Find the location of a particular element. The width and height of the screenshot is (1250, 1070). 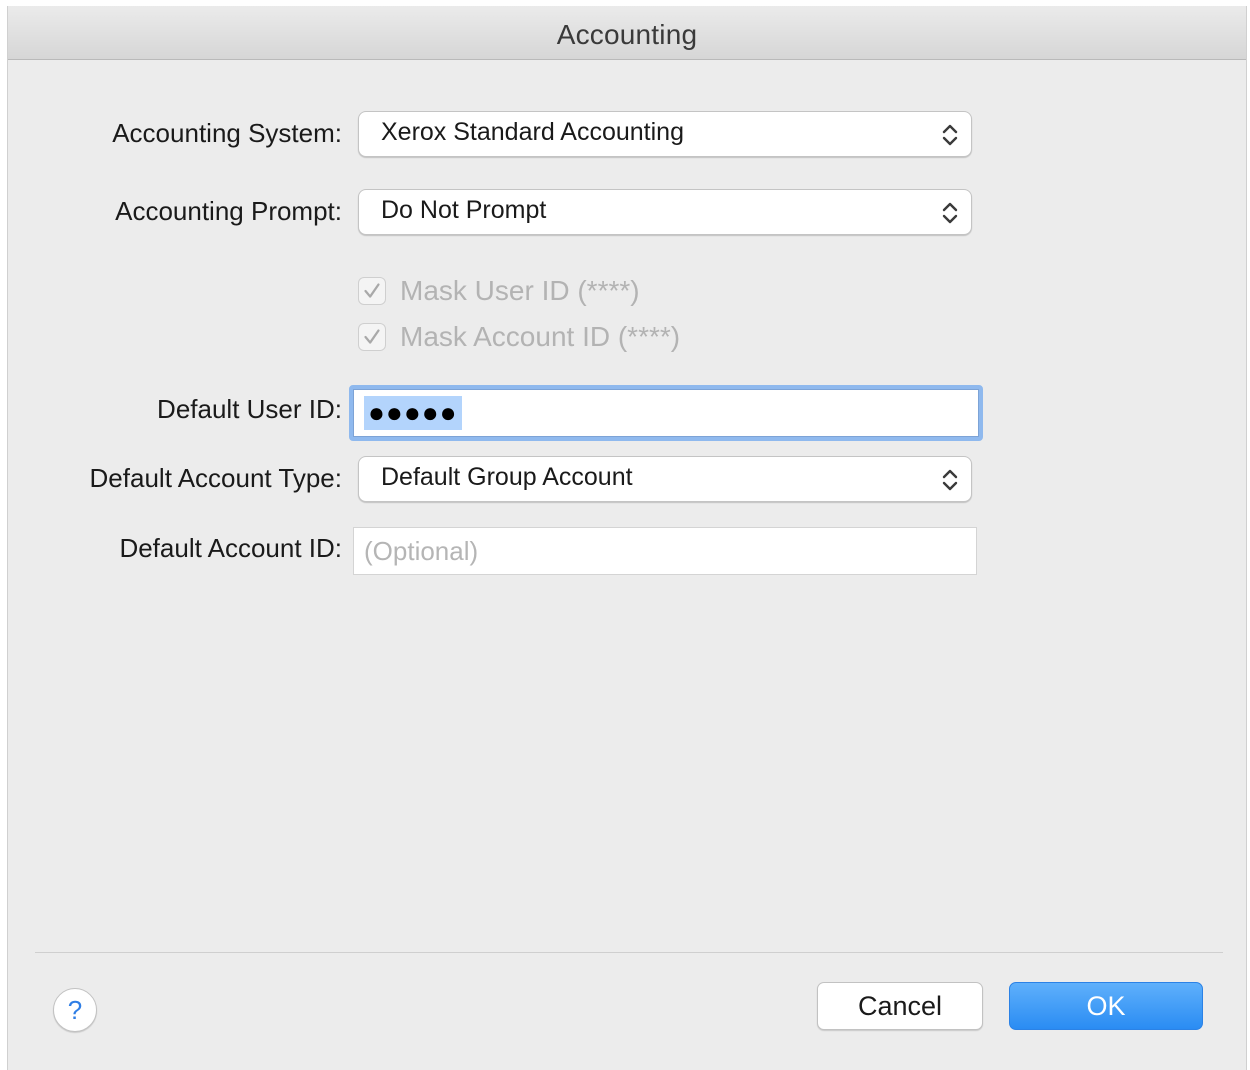

mask-account-id-checkbox is located at coordinates (372, 337).